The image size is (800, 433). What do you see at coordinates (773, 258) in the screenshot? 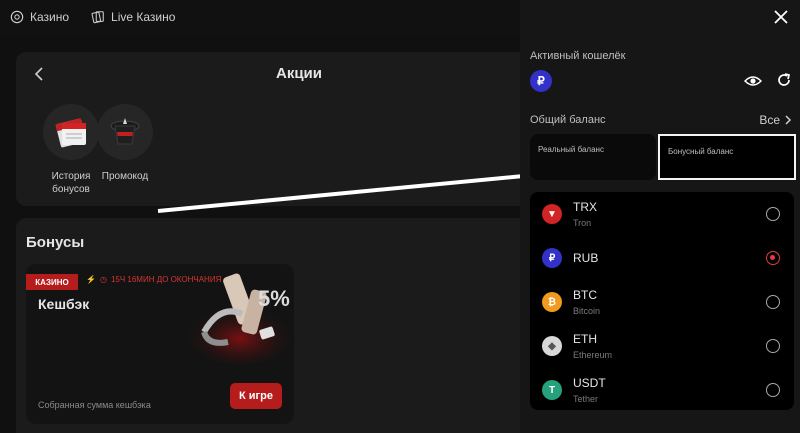
I see `currency-radio-selected` at bounding box center [773, 258].